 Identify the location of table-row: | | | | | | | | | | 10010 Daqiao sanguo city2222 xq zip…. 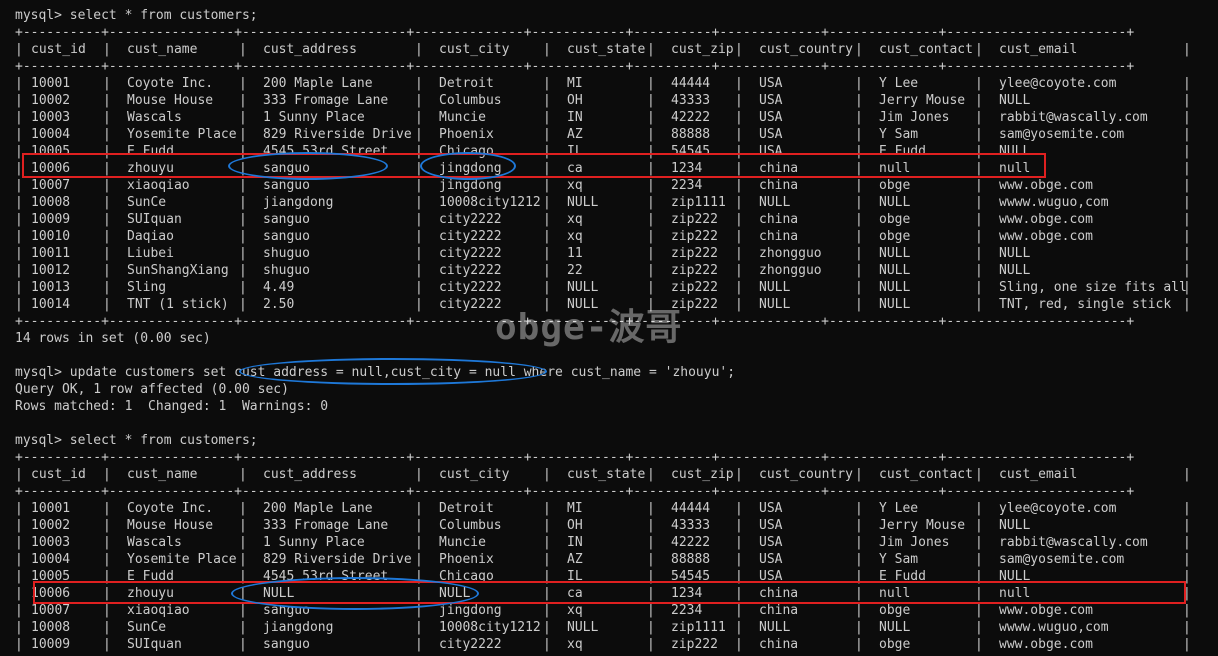
(610, 236).